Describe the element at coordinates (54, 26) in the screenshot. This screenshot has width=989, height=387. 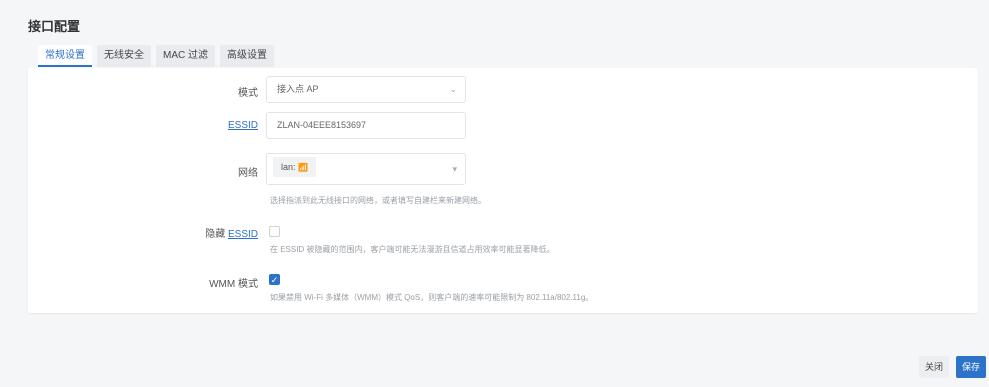
I see `page-title: 接口配置` at that location.